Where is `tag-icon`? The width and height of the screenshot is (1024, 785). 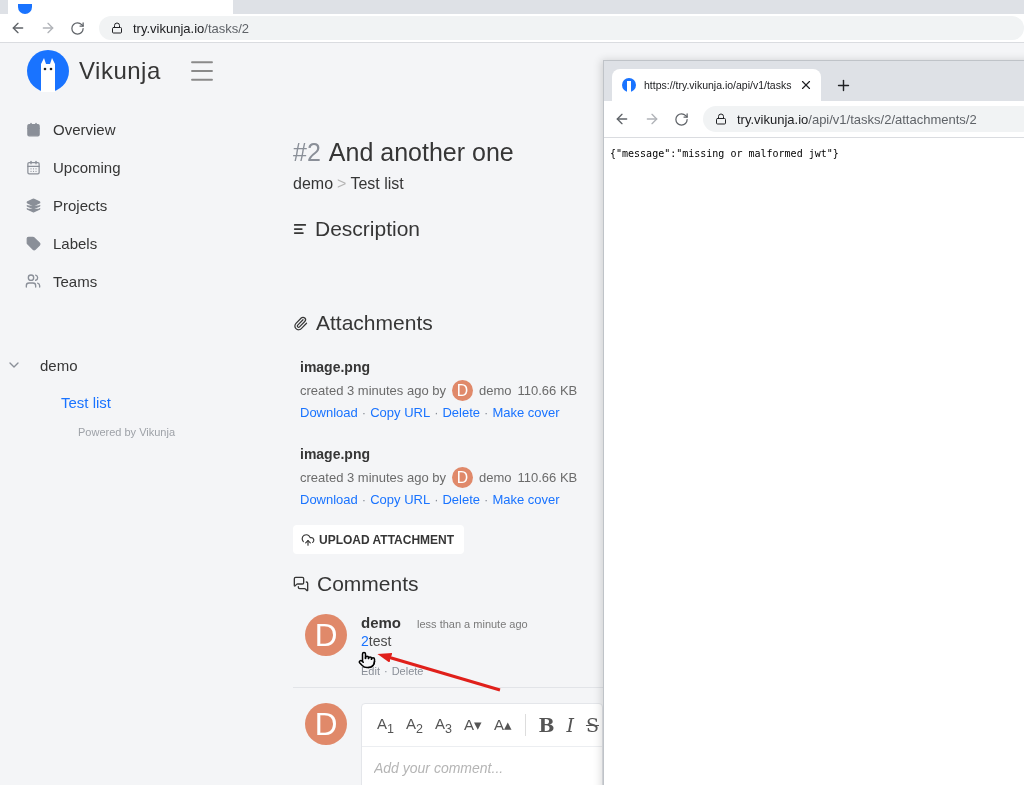 tag-icon is located at coordinates (33, 243).